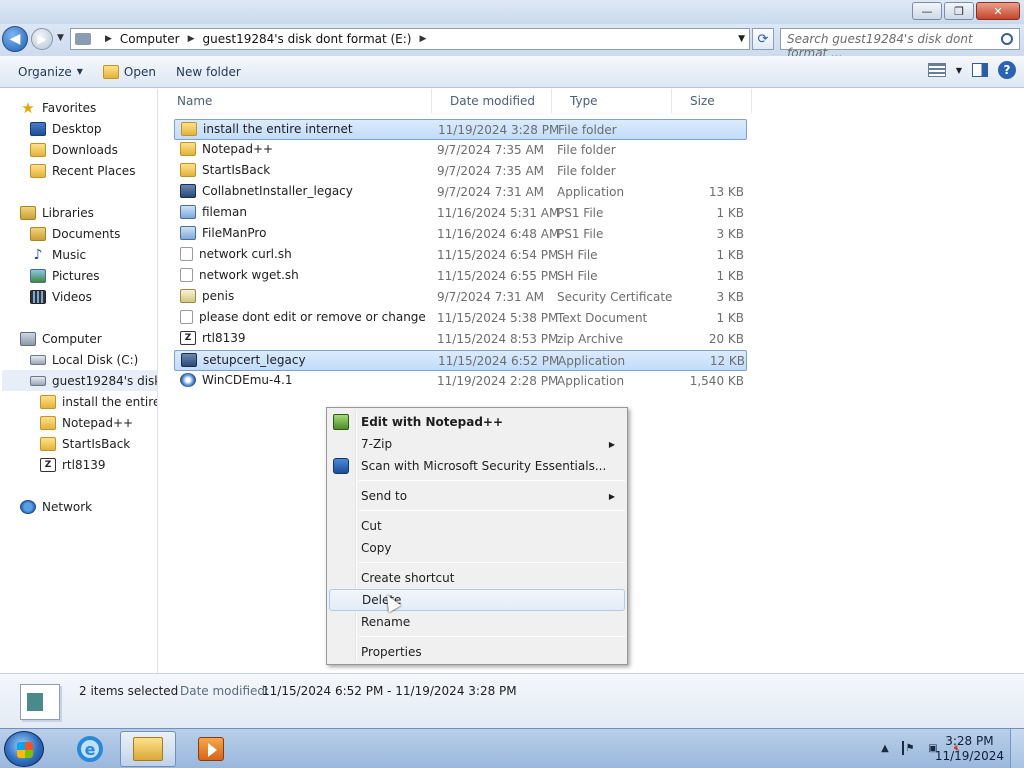 Image resolution: width=1024 pixels, height=768 pixels. Describe the element at coordinates (741, 39) in the screenshot. I see `address-dropdown-icon: ▼` at that location.